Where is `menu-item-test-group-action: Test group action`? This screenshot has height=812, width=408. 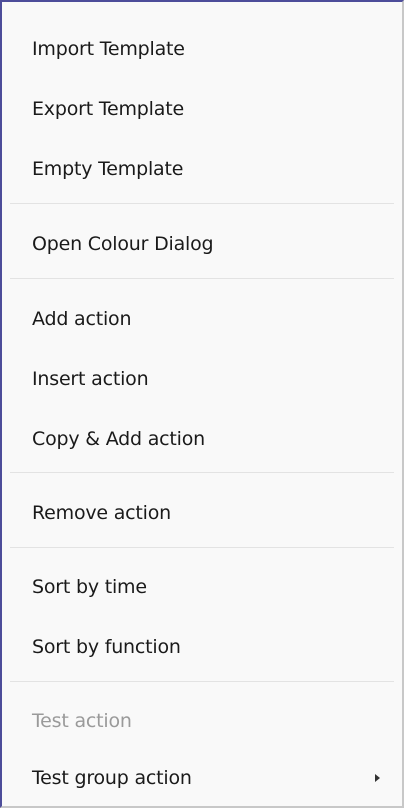
menu-item-test-group-action: Test group action is located at coordinates (202, 778).